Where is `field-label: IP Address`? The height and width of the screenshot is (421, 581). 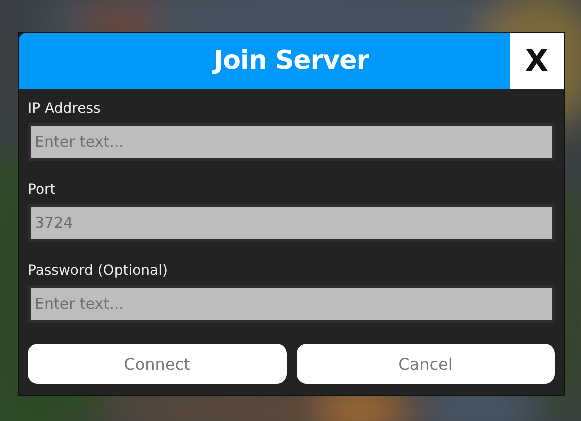
field-label: IP Address is located at coordinates (65, 109).